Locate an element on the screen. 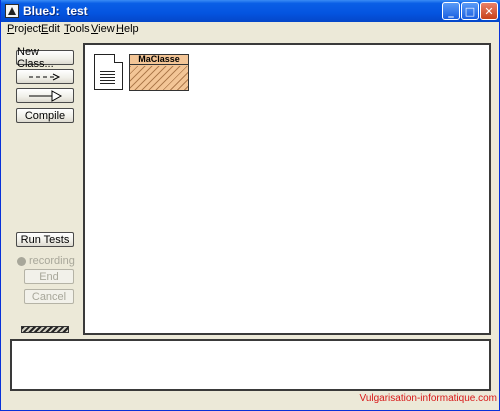 This screenshot has height=411, width=500. inherits-arrow-button is located at coordinates (45, 95).